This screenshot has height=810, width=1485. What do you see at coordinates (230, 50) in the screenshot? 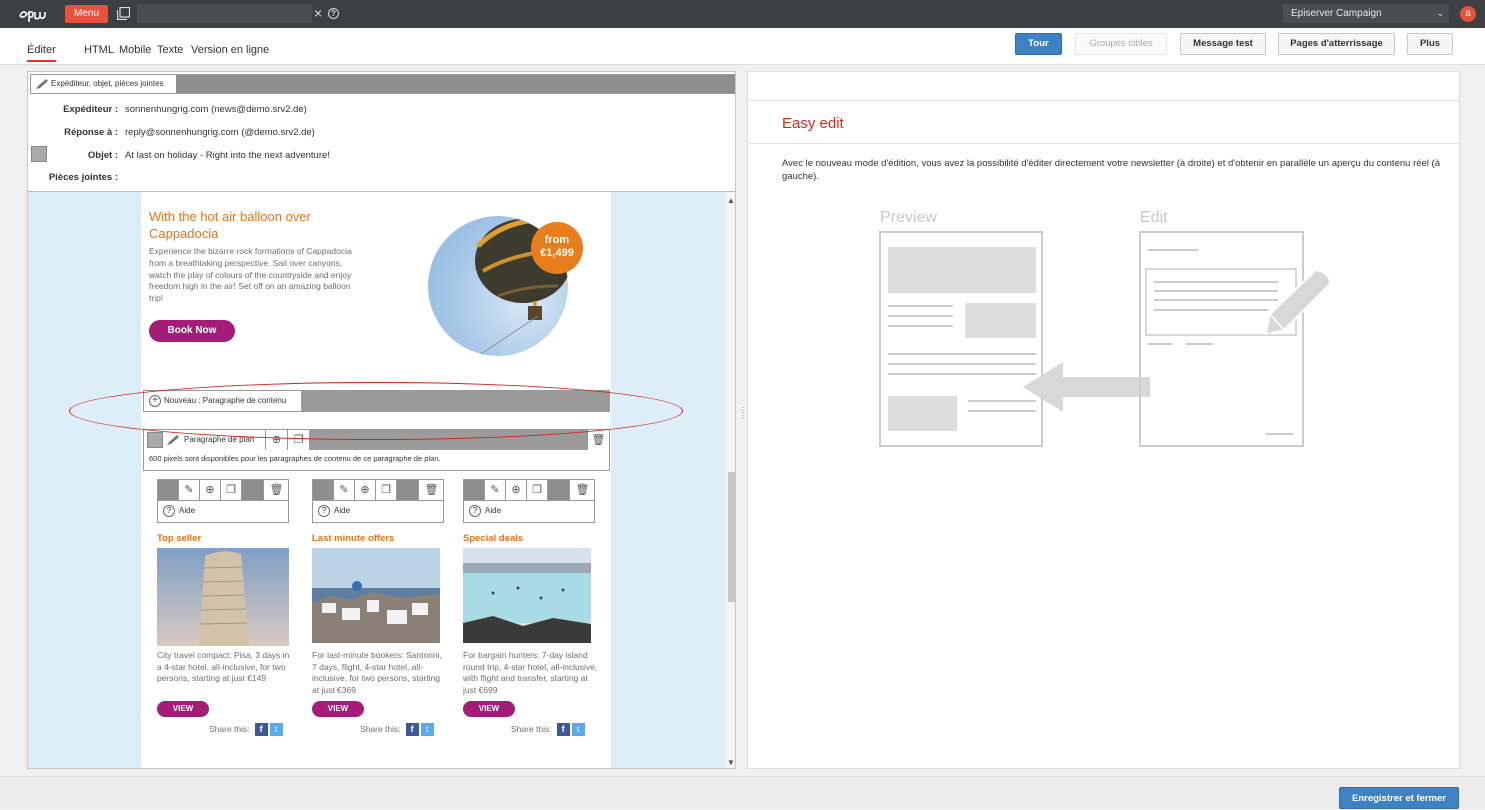
I see `tab-online-version: Version en ligne` at bounding box center [230, 50].